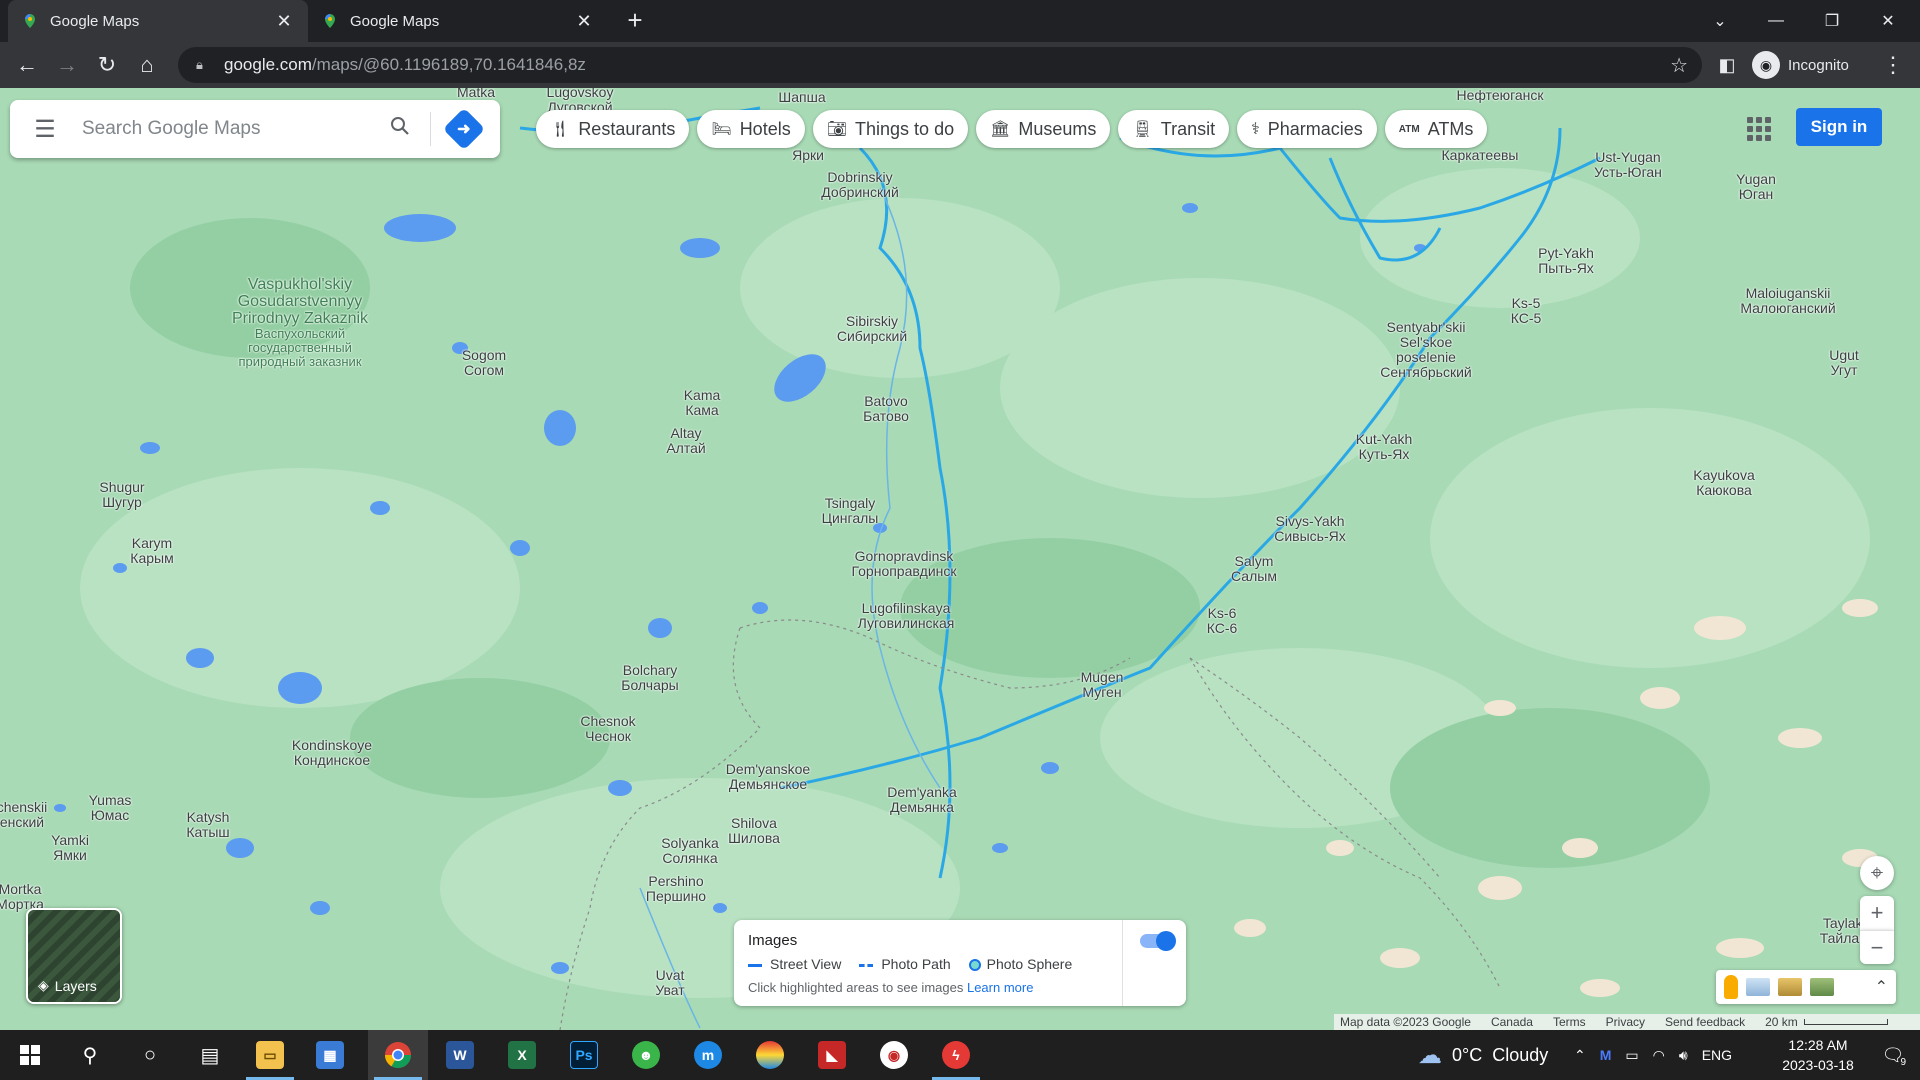 The height and width of the screenshot is (1080, 1920). What do you see at coordinates (90, 1055) in the screenshot?
I see `search-icon: ⚲` at bounding box center [90, 1055].